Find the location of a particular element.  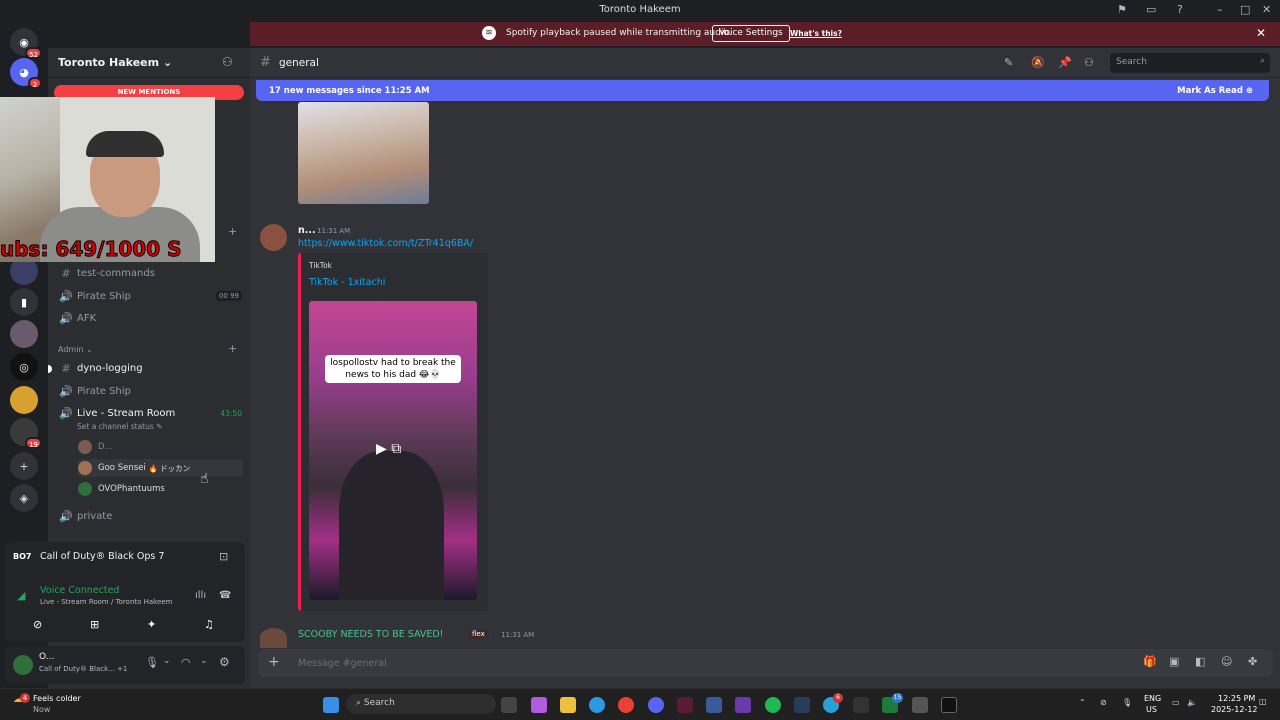

channel-live-stream-room: 🔊 Live - Stream Room 43:50 is located at coordinates (150, 413).